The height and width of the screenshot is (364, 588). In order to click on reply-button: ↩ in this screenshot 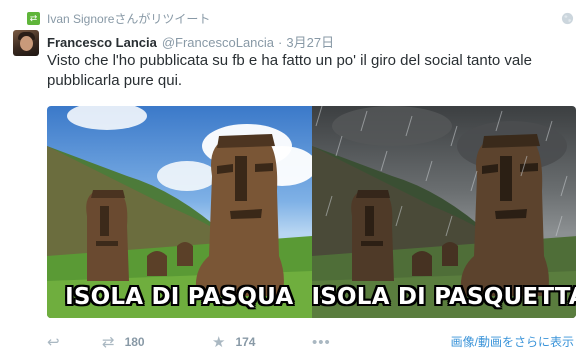, I will do `click(74, 342)`.